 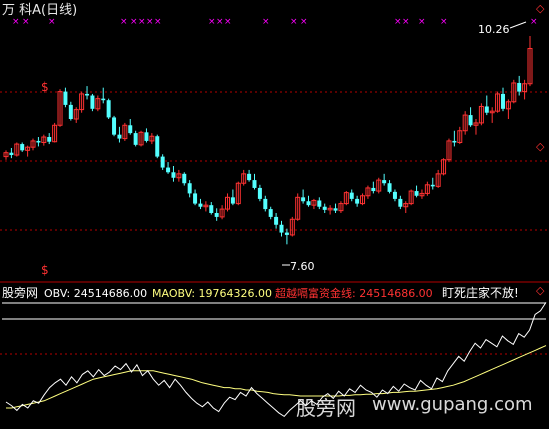 I want to click on obv-label: OBV: 24514686.00, so click(x=96, y=293).